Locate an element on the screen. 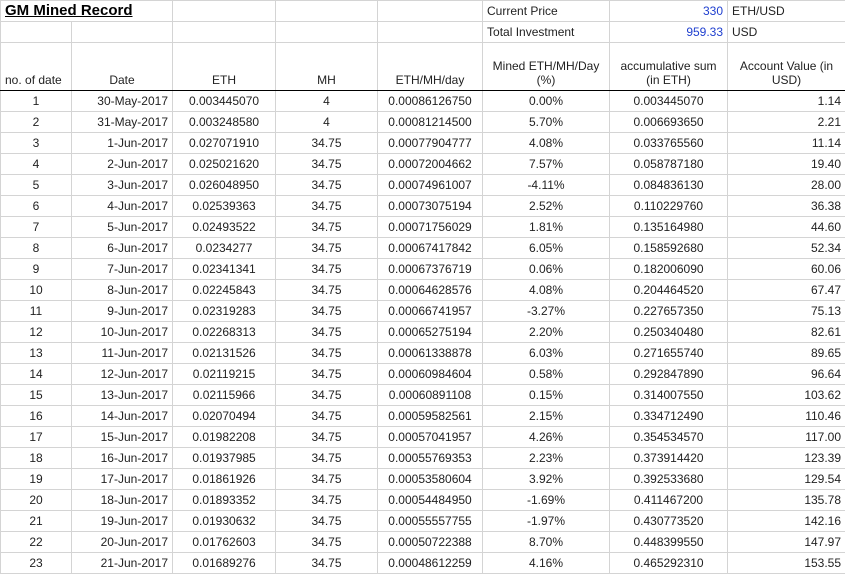  column-header: ETH/MH/day is located at coordinates (430, 66).